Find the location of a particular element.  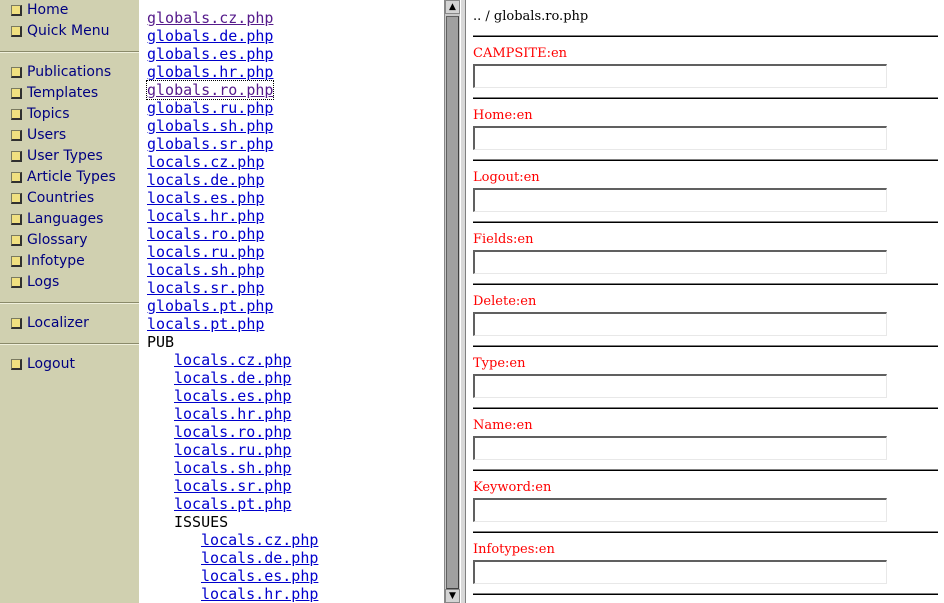

nav-item-users: Users is located at coordinates (38, 135).